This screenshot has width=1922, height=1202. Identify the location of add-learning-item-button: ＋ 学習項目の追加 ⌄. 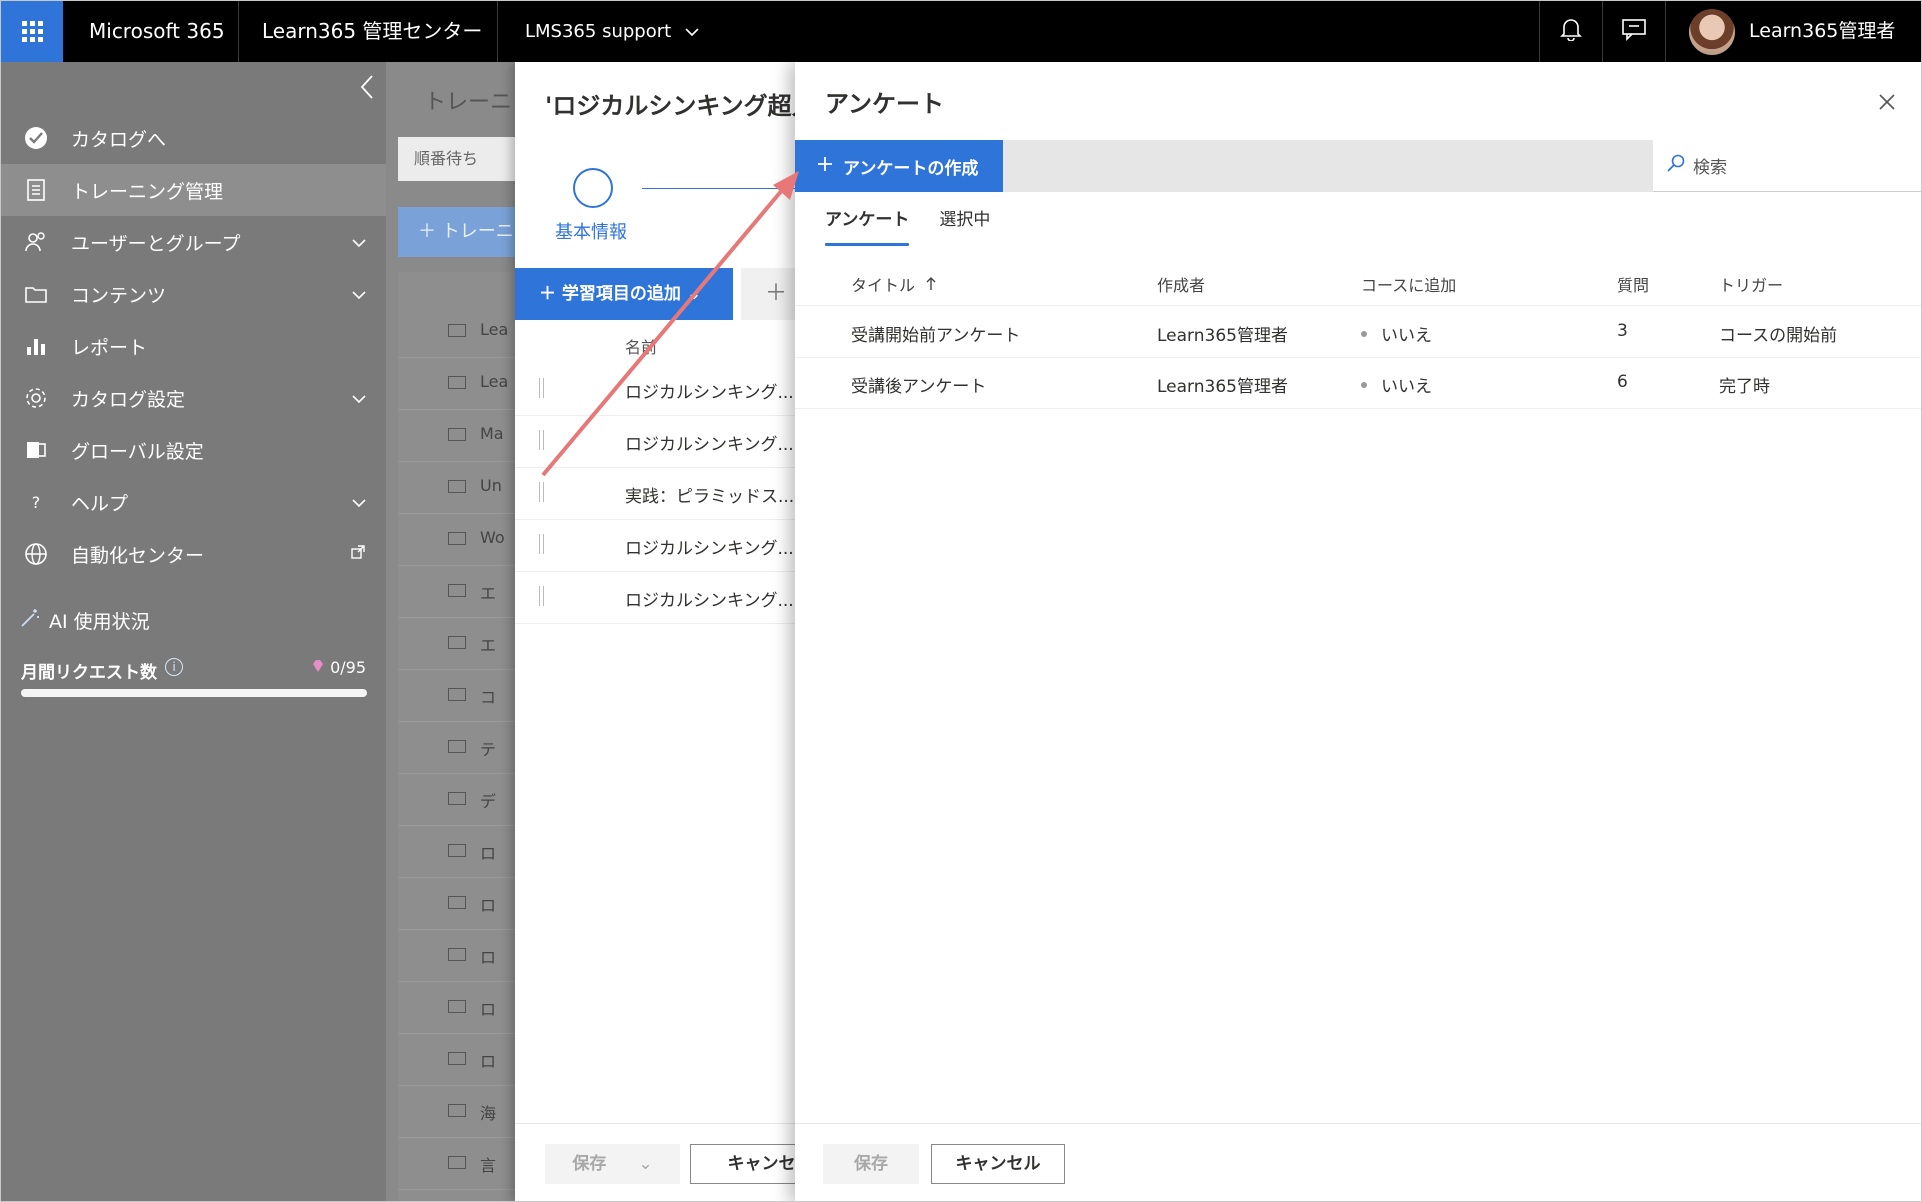
(624, 294).